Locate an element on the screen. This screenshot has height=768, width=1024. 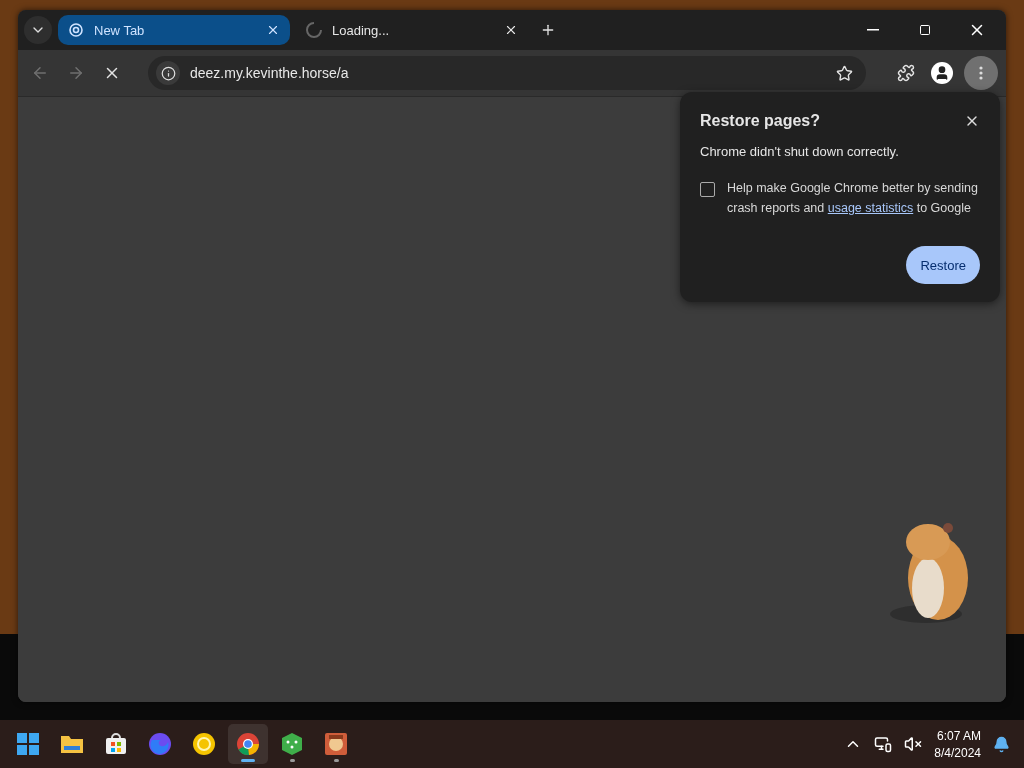
puzzle-icon is located at coordinates (906, 73).